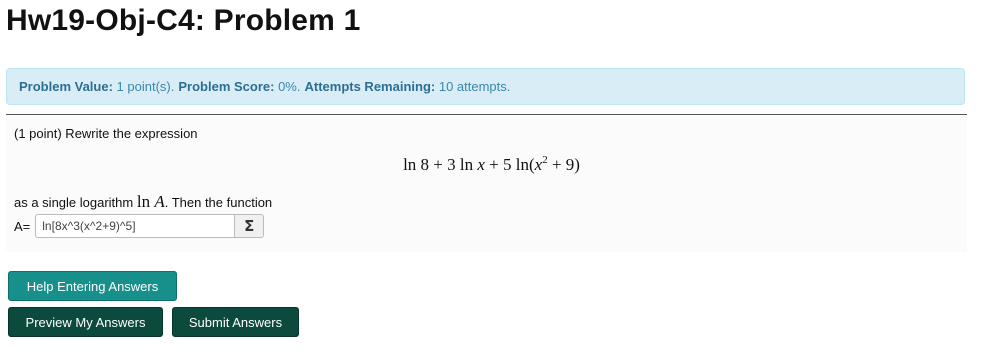  Describe the element at coordinates (491, 164) in the screenshot. I see `math-expression: ln 8 + 3 ln x + 5 ln(x2 + 9)` at that location.